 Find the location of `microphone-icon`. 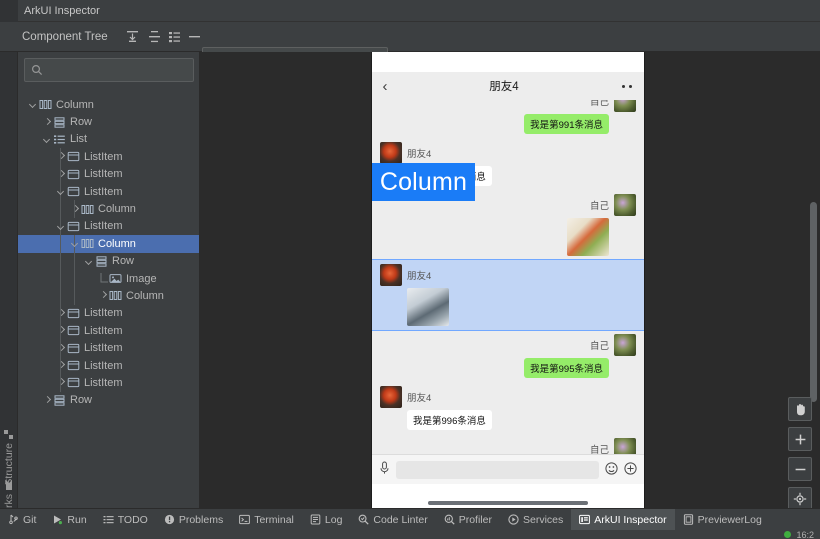

microphone-icon is located at coordinates (384, 469).